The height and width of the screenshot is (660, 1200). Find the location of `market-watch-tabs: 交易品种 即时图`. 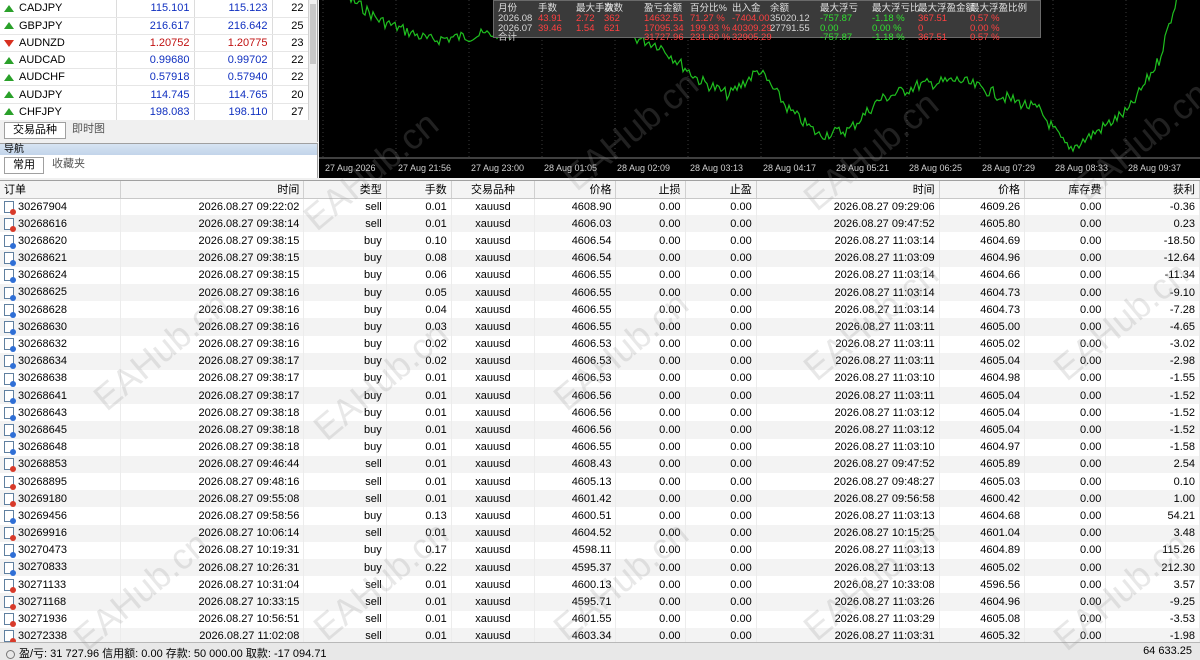

market-watch-tabs: 交易品种 即时图 is located at coordinates (159, 131).